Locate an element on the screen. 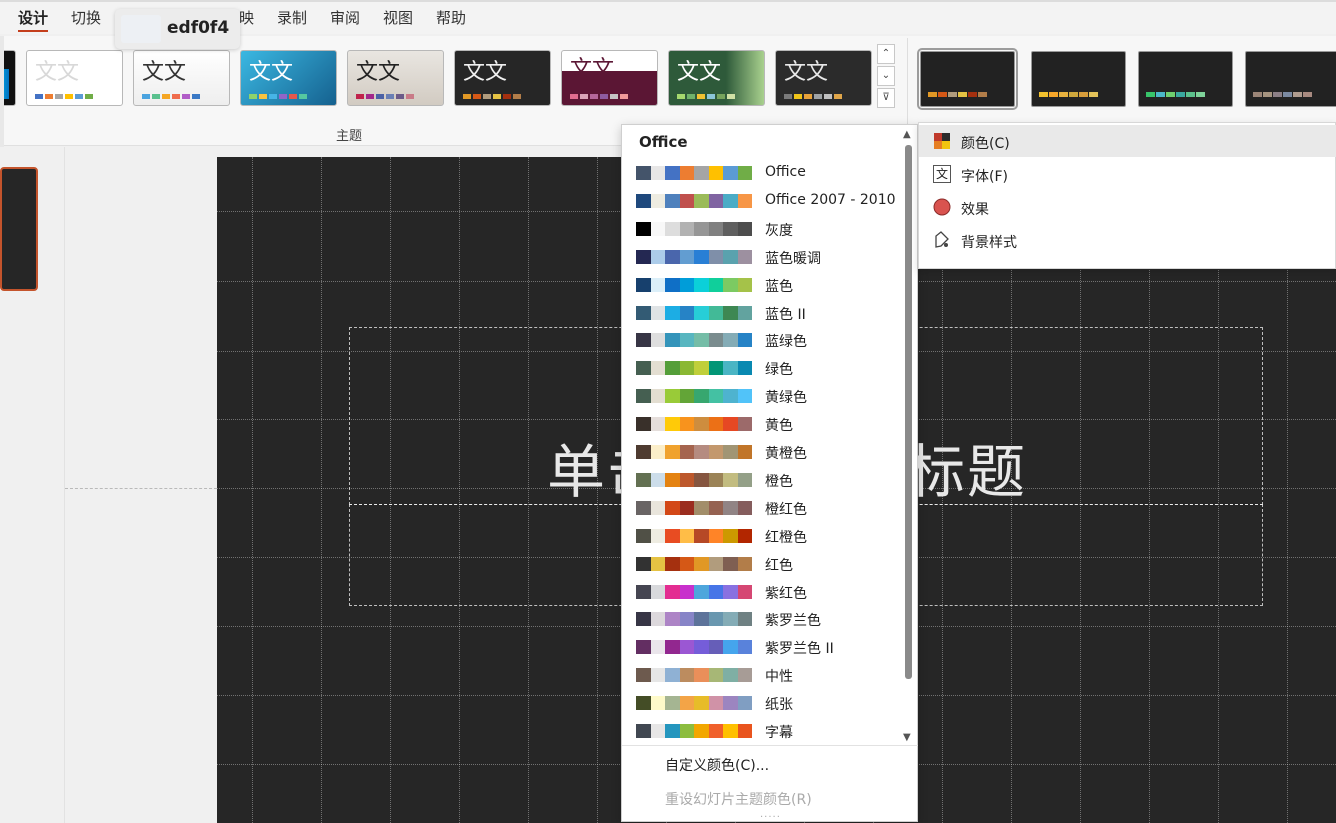  color-scheme-item: 黄橙色 is located at coordinates (762, 452).